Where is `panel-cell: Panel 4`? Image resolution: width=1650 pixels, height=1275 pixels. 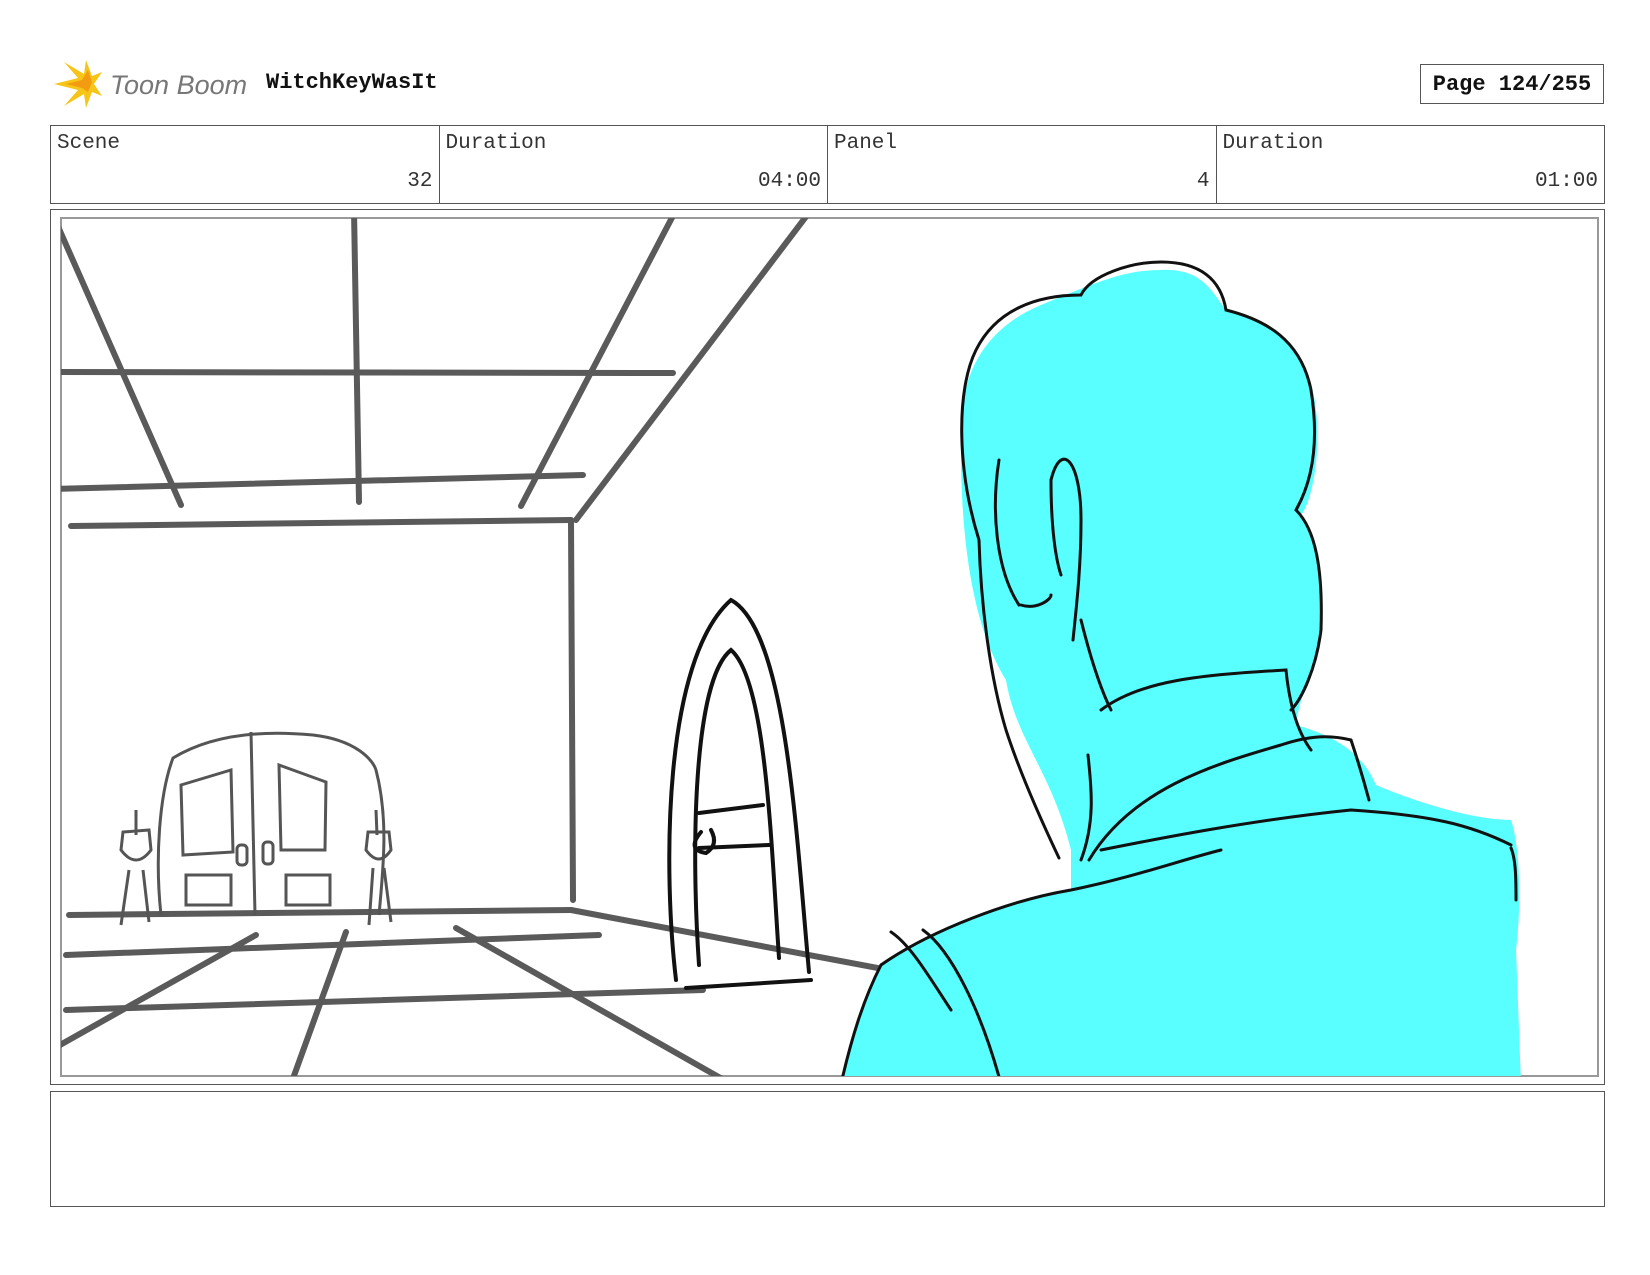 panel-cell: Panel 4 is located at coordinates (1022, 164).